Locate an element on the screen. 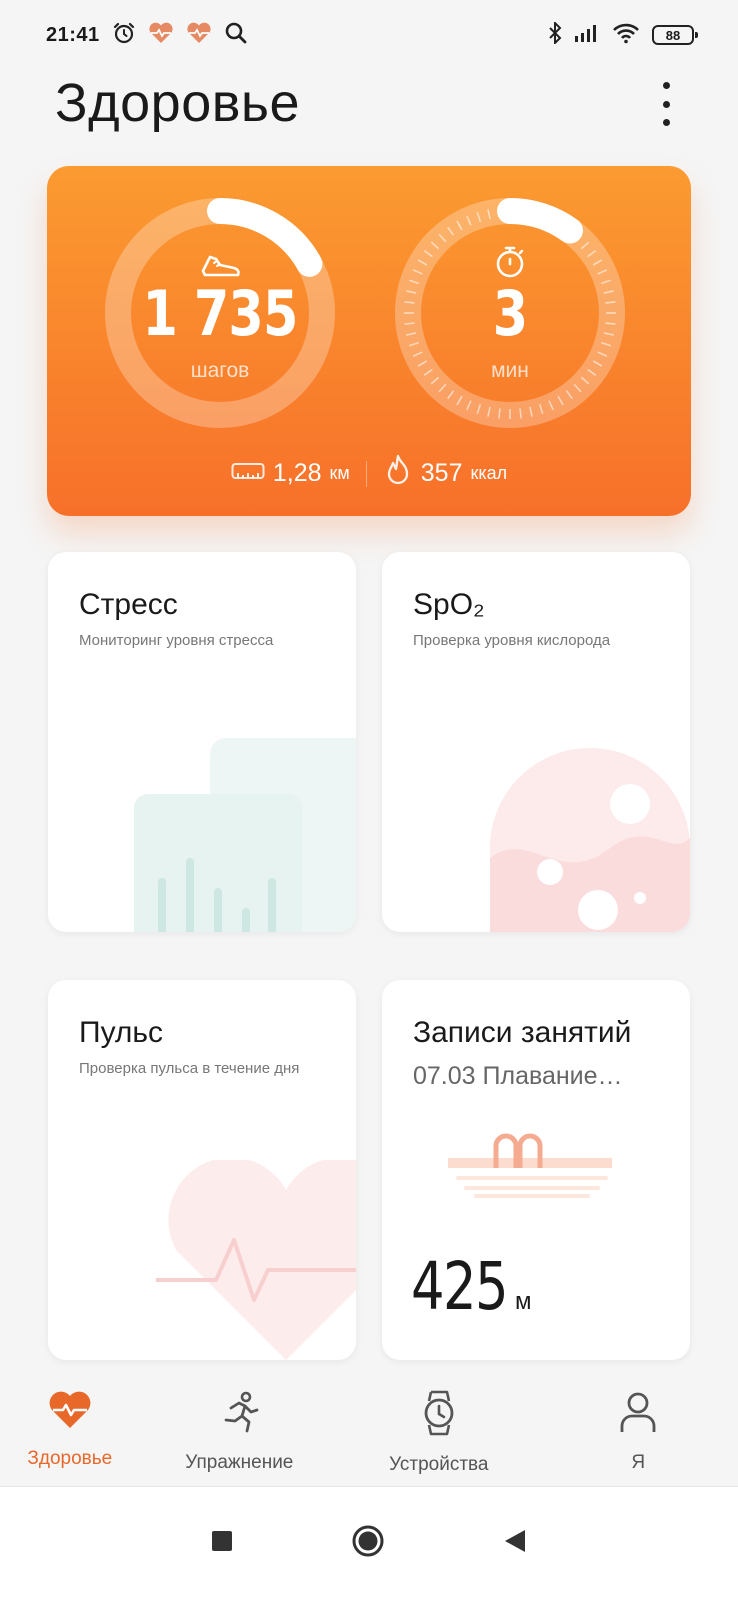  heart-illustration is located at coordinates (256, 1260).